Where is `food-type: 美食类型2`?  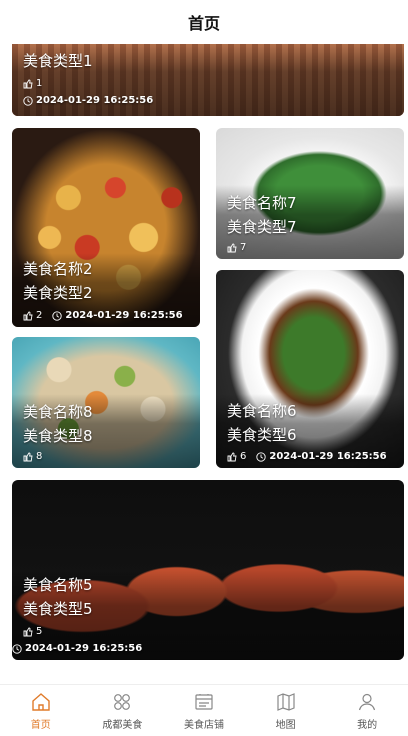 food-type: 美食类型2 is located at coordinates (58, 293).